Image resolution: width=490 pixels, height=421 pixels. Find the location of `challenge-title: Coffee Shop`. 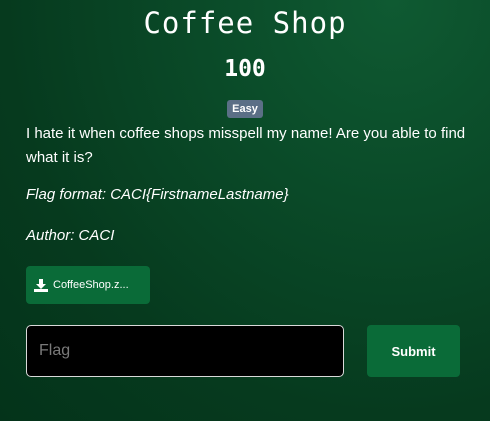

challenge-title: Coffee Shop is located at coordinates (245, 23).